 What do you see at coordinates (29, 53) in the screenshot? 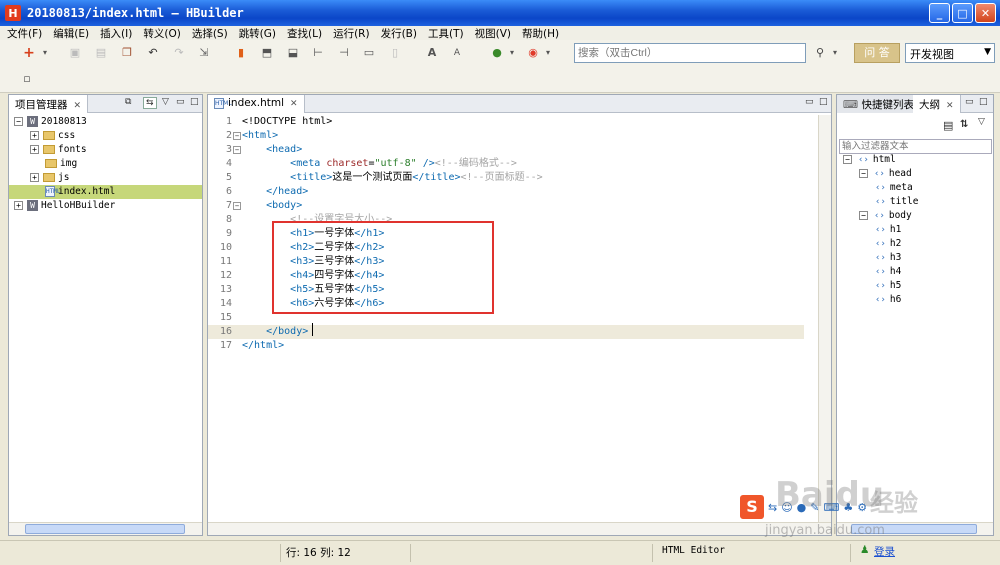
I see `new-plus-icon: +` at bounding box center [29, 53].